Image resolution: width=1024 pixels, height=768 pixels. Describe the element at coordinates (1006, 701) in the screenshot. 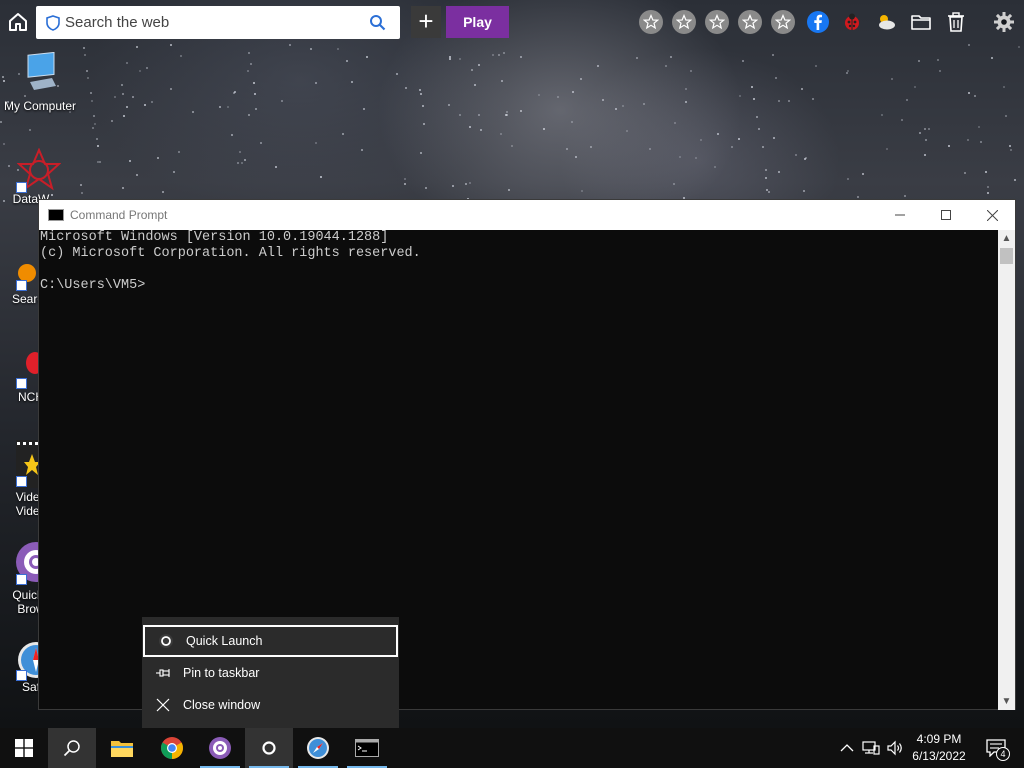

I see `scroll-down-button: ▼` at that location.